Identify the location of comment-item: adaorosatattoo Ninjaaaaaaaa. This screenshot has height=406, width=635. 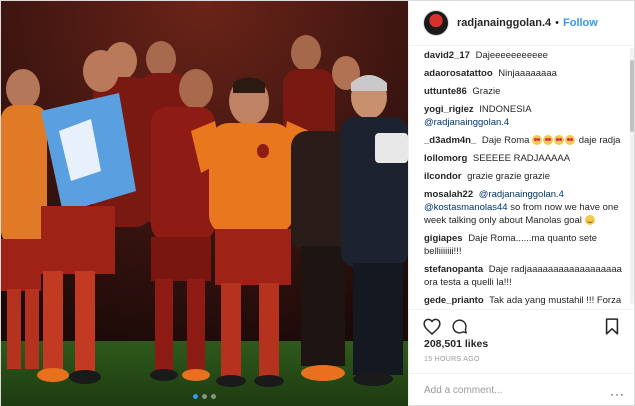
(524, 73).